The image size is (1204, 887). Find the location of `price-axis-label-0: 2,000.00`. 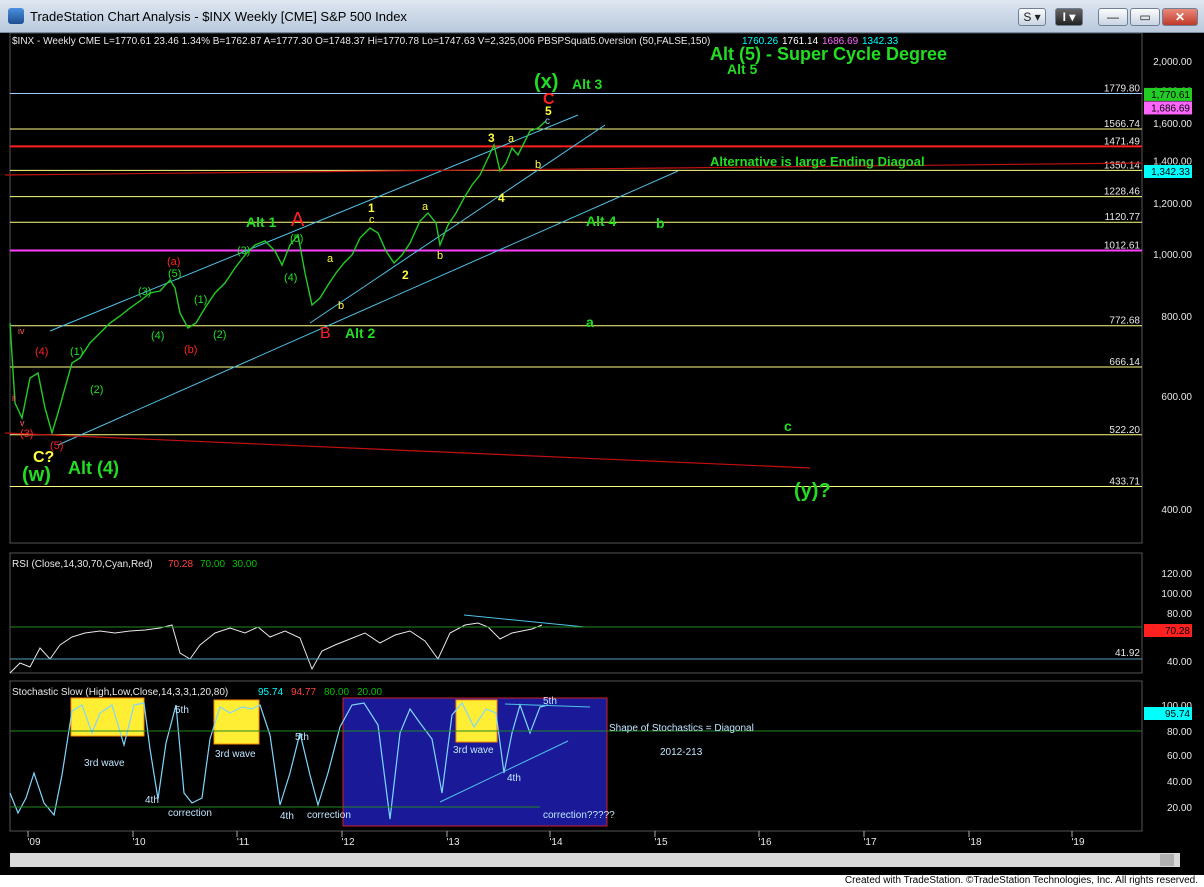

price-axis-label-0: 2,000.00 is located at coordinates (1172, 62).